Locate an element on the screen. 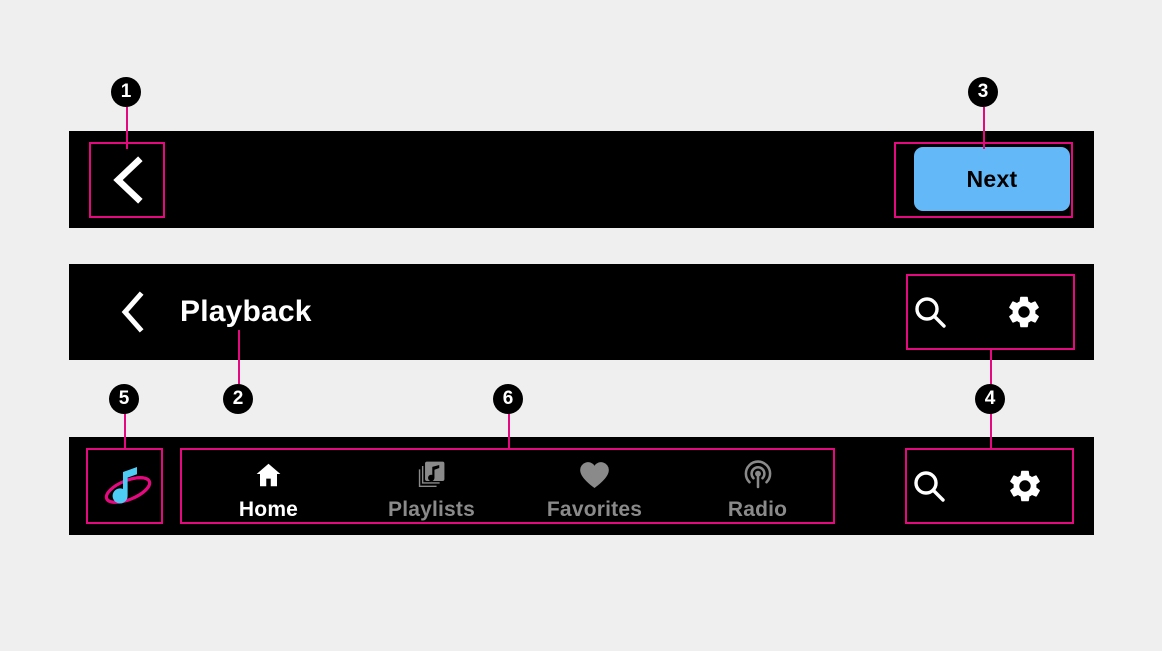  bottom-search-button is located at coordinates (929, 486).